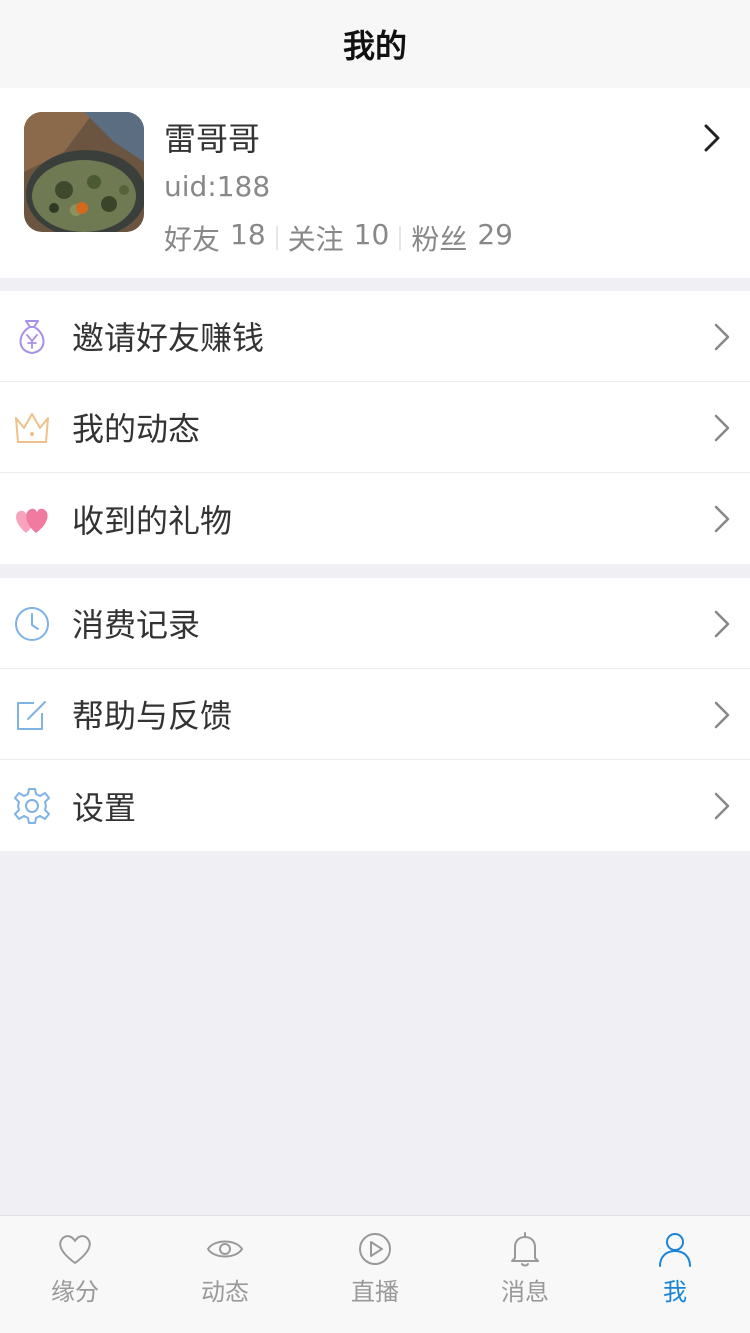 This screenshot has height=1333, width=750. What do you see at coordinates (375, 336) in the screenshot?
I see `menu-item-invite: 邀请好友赚钱` at bounding box center [375, 336].